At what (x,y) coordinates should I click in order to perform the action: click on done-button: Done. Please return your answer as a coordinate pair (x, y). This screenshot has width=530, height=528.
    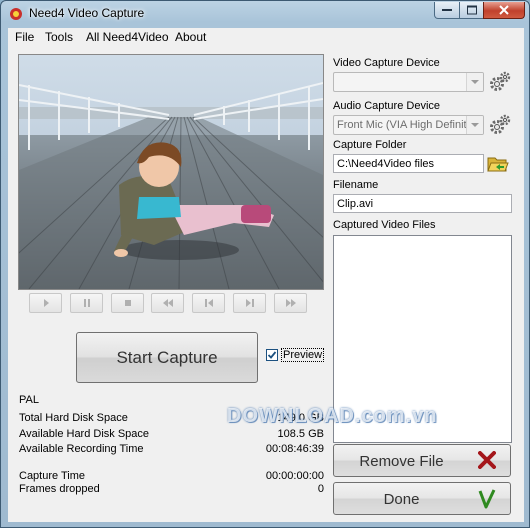
    Looking at the image, I should click on (422, 498).